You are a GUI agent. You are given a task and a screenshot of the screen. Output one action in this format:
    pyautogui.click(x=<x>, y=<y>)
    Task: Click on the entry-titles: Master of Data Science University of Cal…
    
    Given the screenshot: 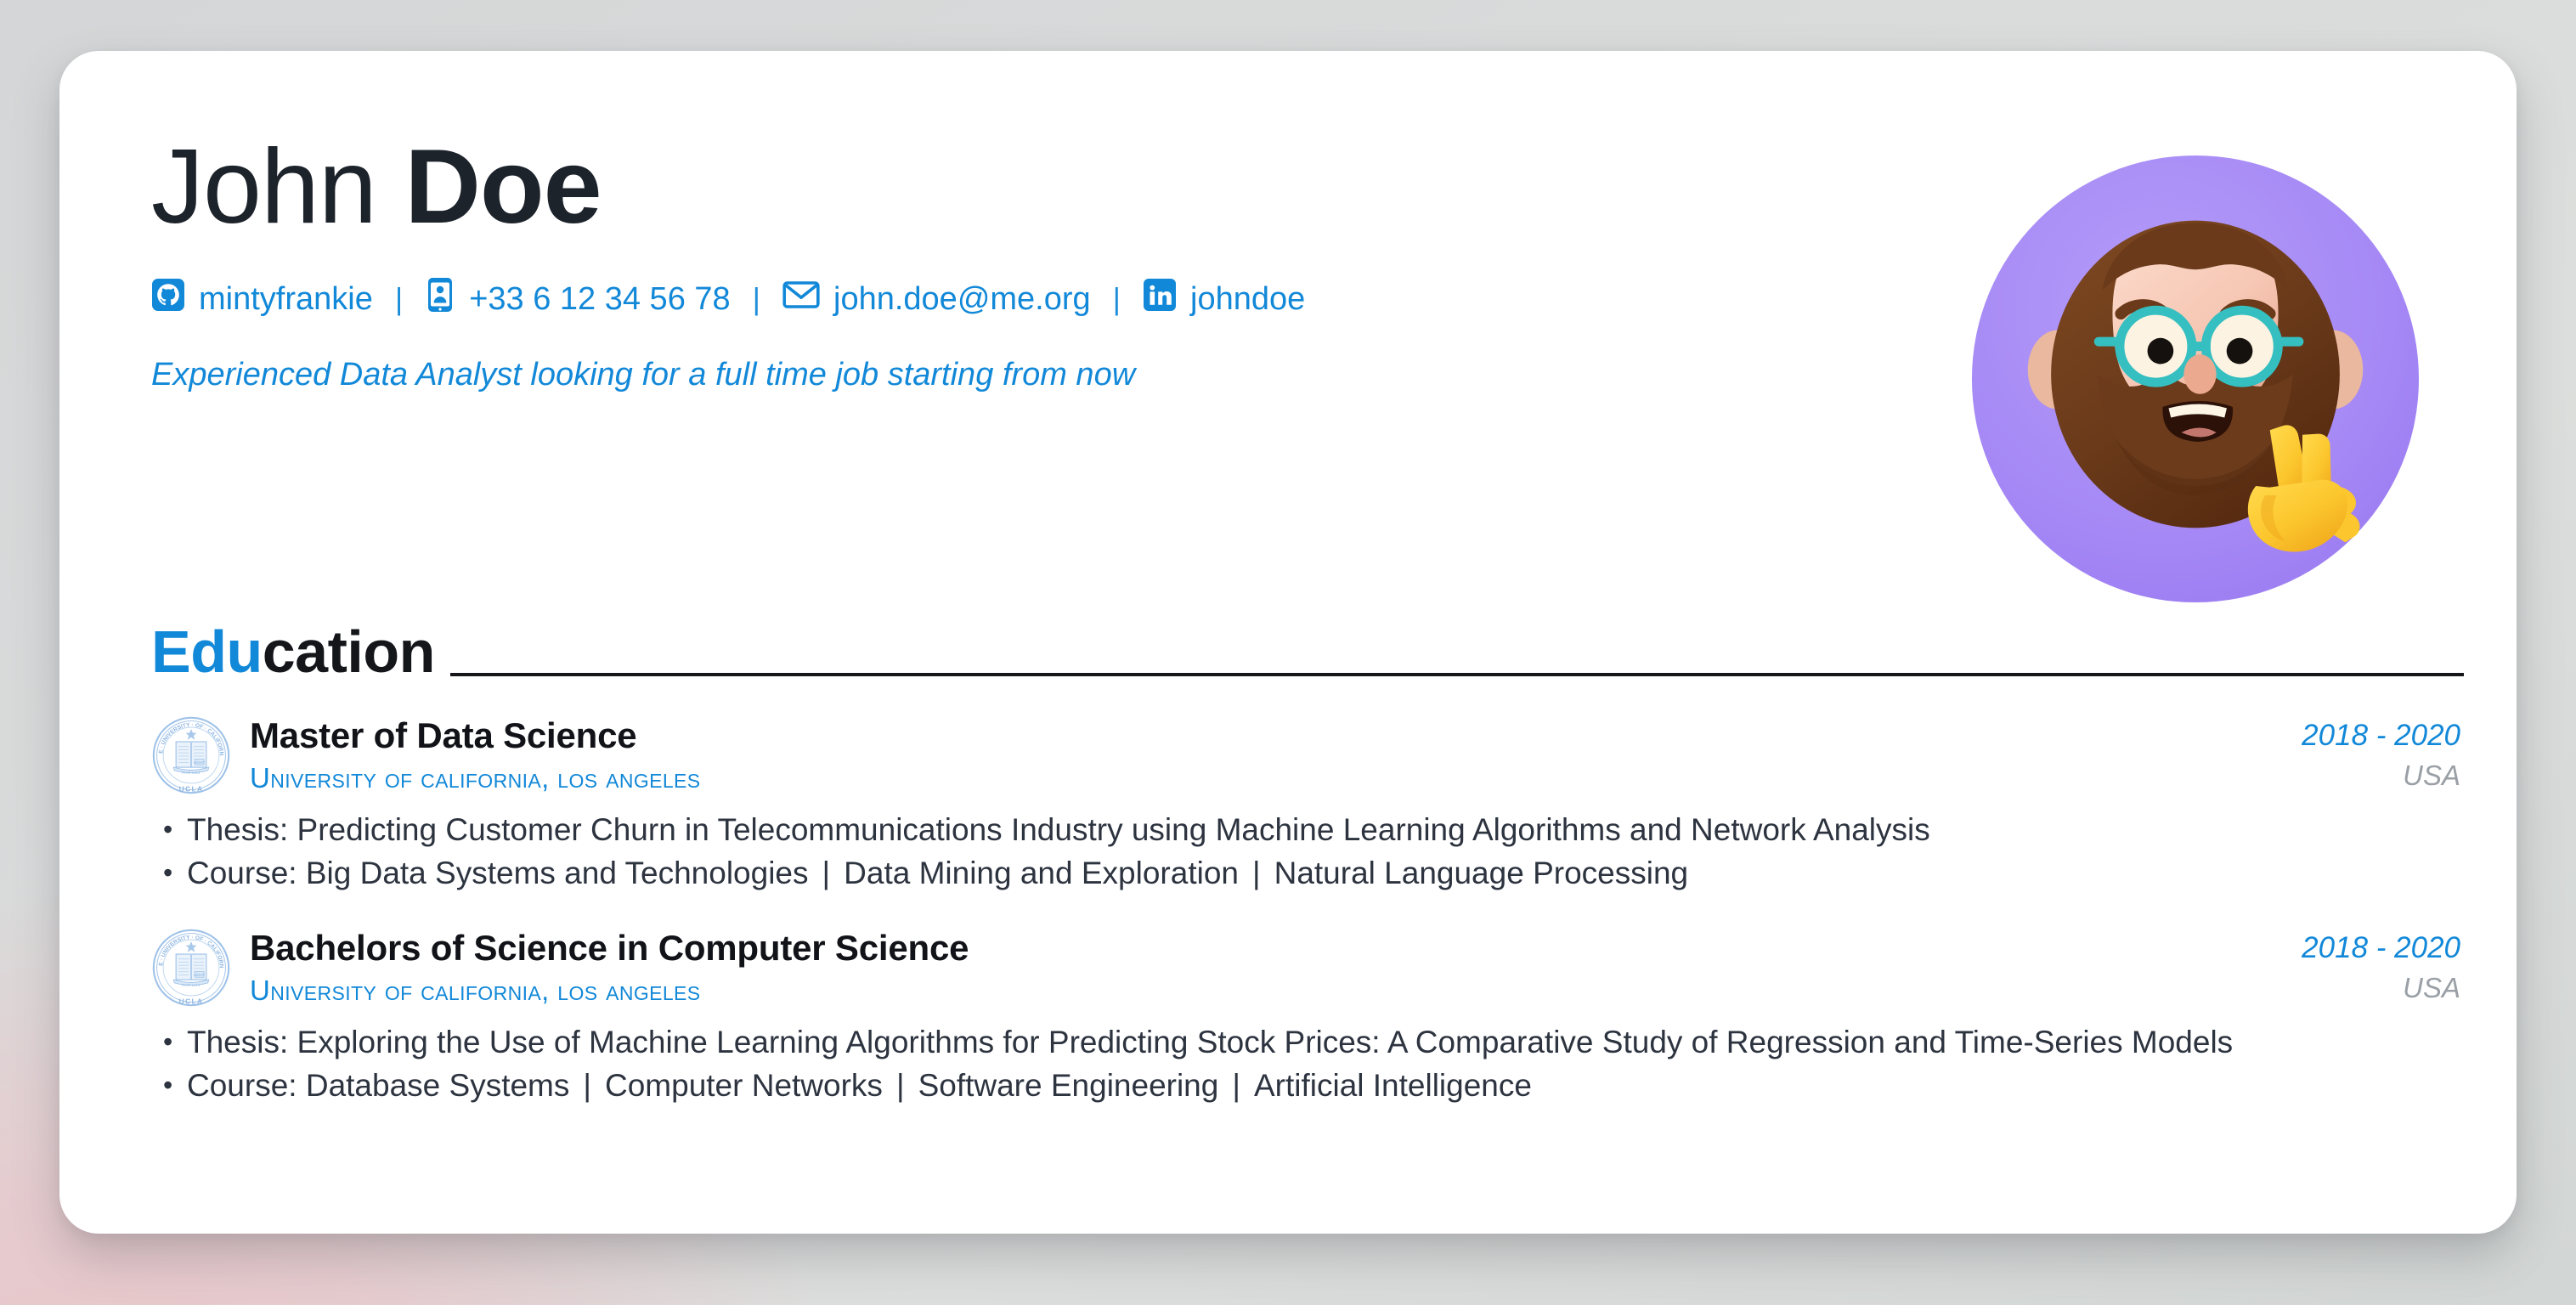 What is the action you would take?
    pyautogui.click(x=1276, y=754)
    